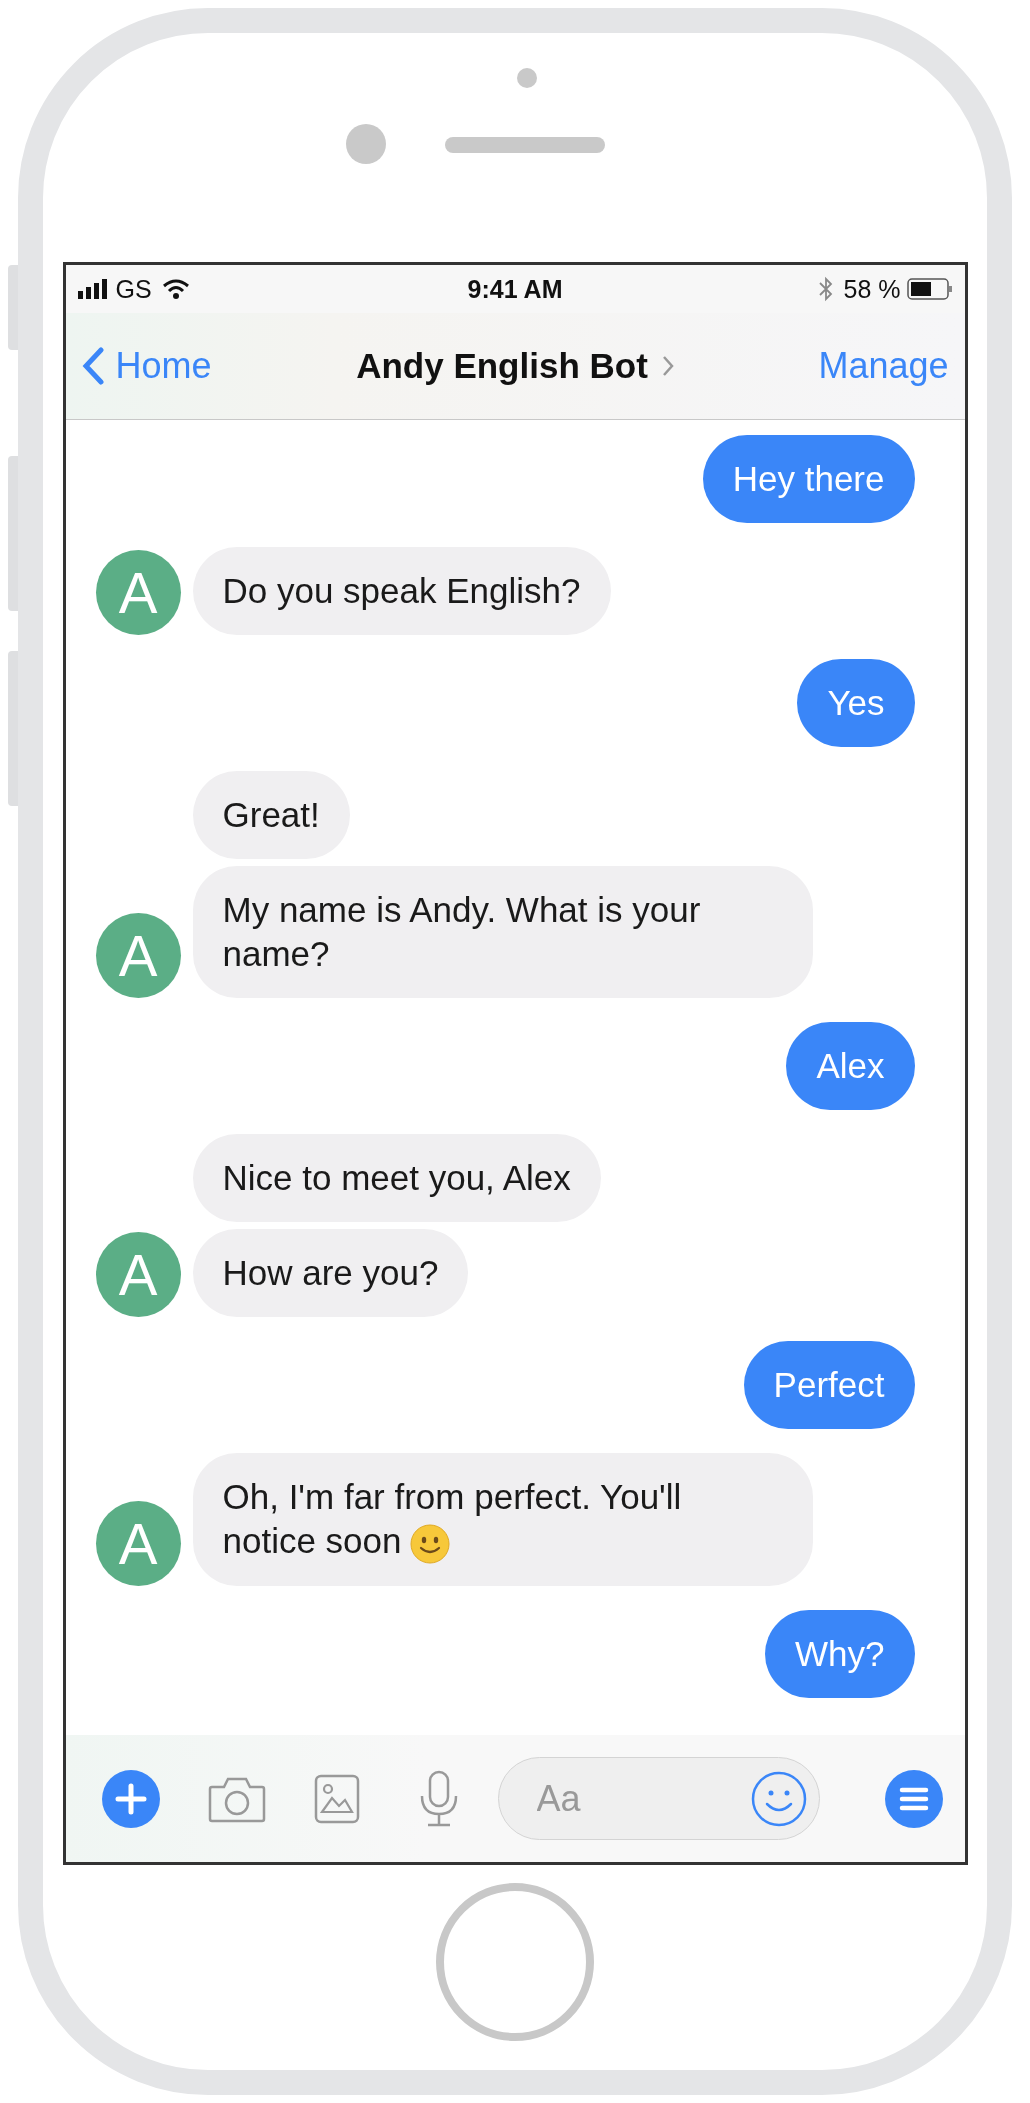  Describe the element at coordinates (330, 1273) in the screenshot. I see `received-message: How are you?` at that location.